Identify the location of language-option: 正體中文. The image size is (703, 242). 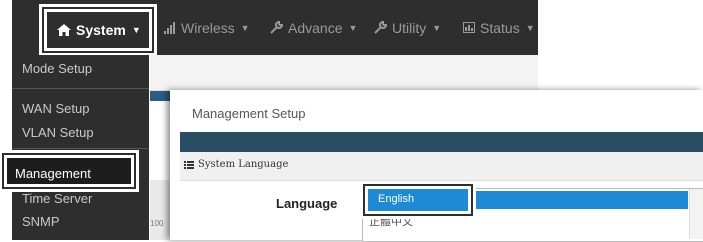
(391, 221).